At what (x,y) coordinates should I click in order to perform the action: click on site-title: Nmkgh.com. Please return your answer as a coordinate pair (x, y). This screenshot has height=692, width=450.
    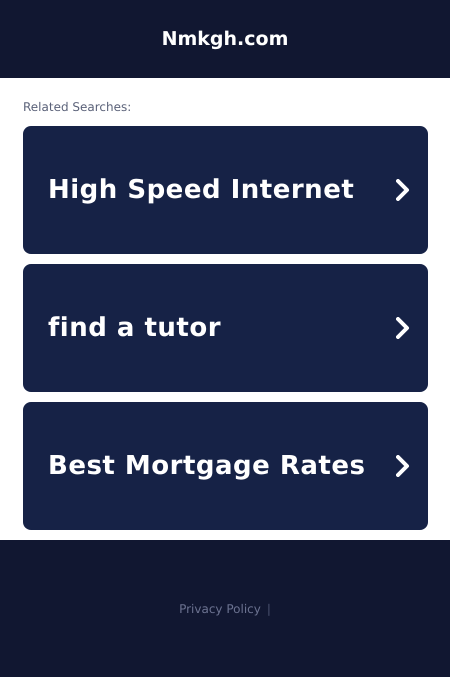
    Looking at the image, I should click on (225, 39).